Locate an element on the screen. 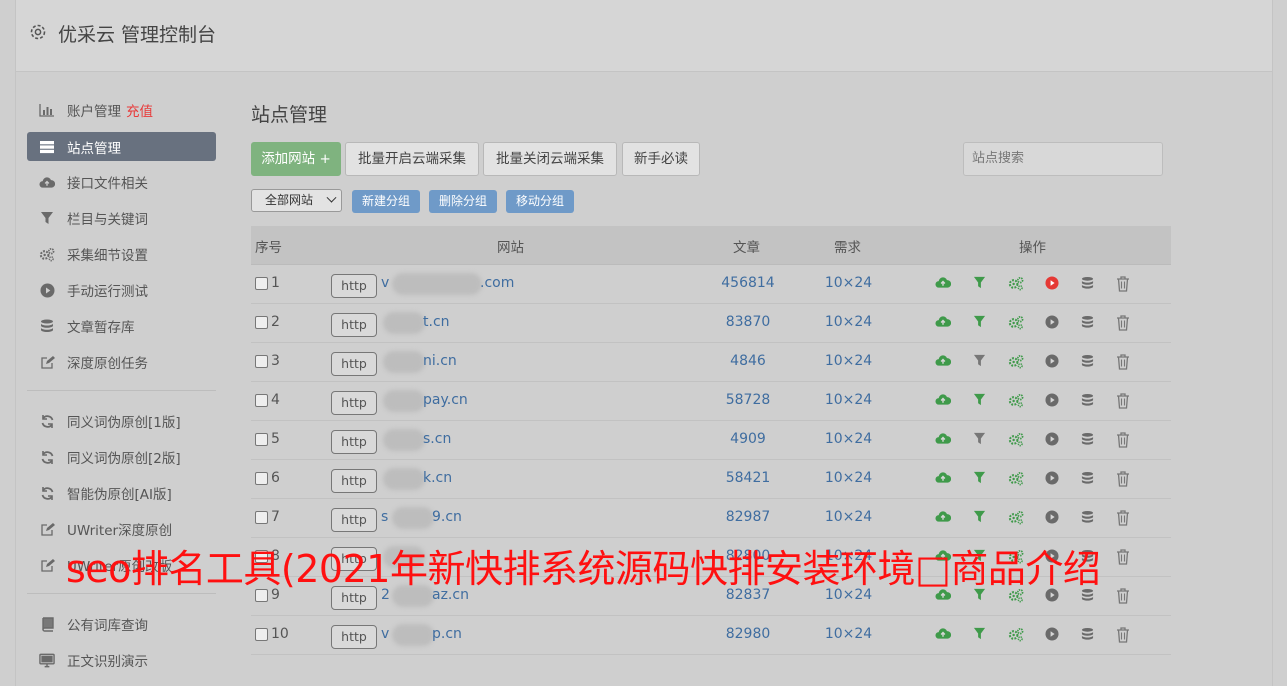 The width and height of the screenshot is (1287, 686). sidebar-item-group1-5: 手动运行测试 is located at coordinates (121, 290).